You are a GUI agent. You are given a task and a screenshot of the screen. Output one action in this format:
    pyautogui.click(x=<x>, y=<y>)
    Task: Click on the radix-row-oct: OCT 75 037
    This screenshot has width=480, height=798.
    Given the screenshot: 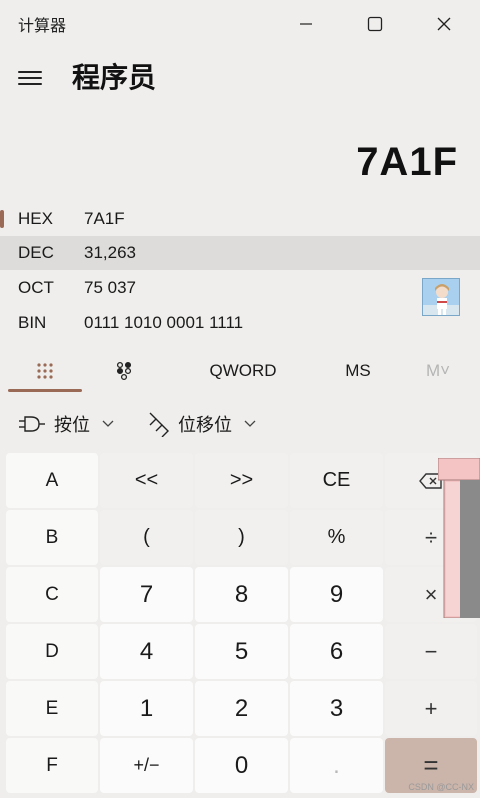 What is the action you would take?
    pyautogui.click(x=240, y=288)
    